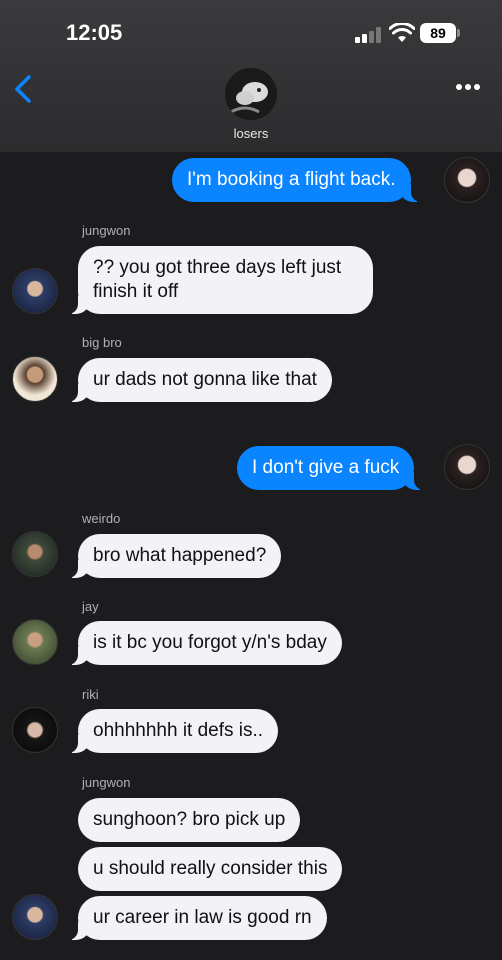 The width and height of the screenshot is (502, 960). What do you see at coordinates (210, 642) in the screenshot?
I see `message-text: is it bc you forgot y/n's bday` at bounding box center [210, 642].